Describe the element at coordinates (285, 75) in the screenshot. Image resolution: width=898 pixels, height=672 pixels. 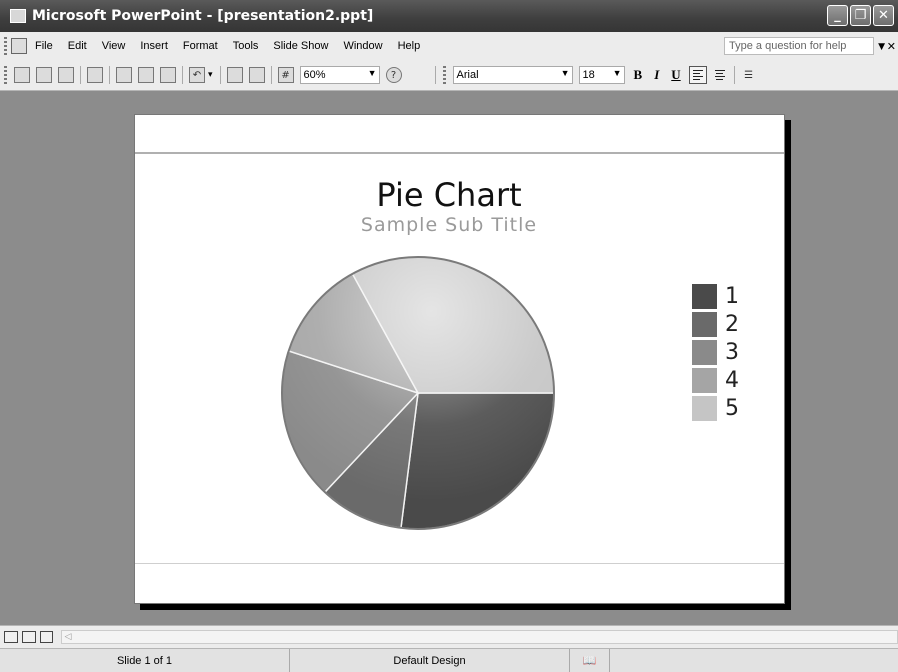
I see `show-grid-icon: #` at that location.